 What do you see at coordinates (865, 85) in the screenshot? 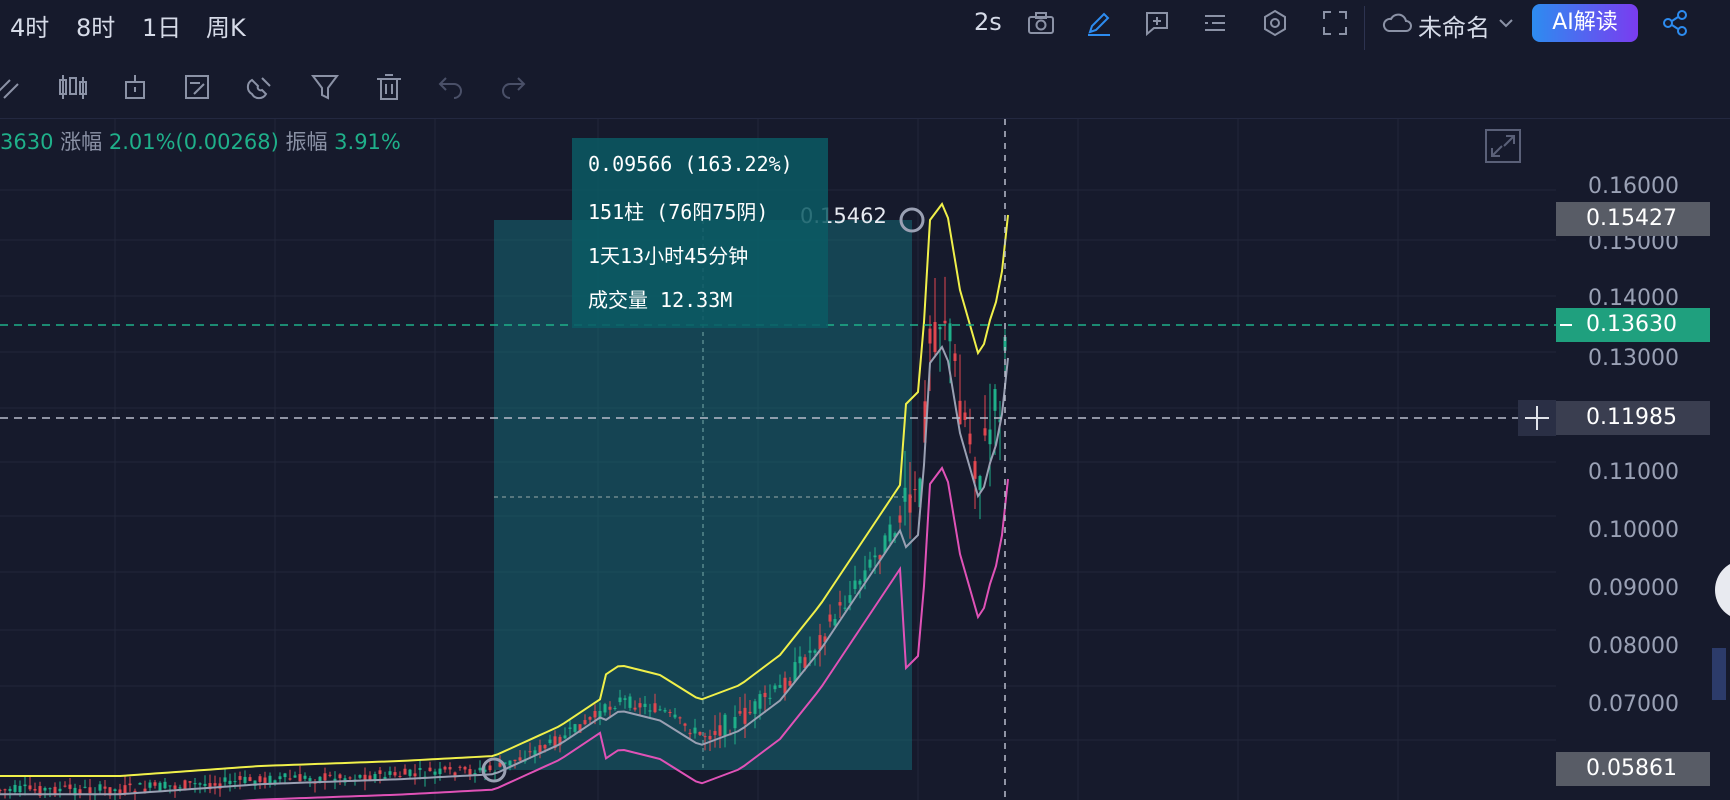
I see `drawing-toolbar` at bounding box center [865, 85].